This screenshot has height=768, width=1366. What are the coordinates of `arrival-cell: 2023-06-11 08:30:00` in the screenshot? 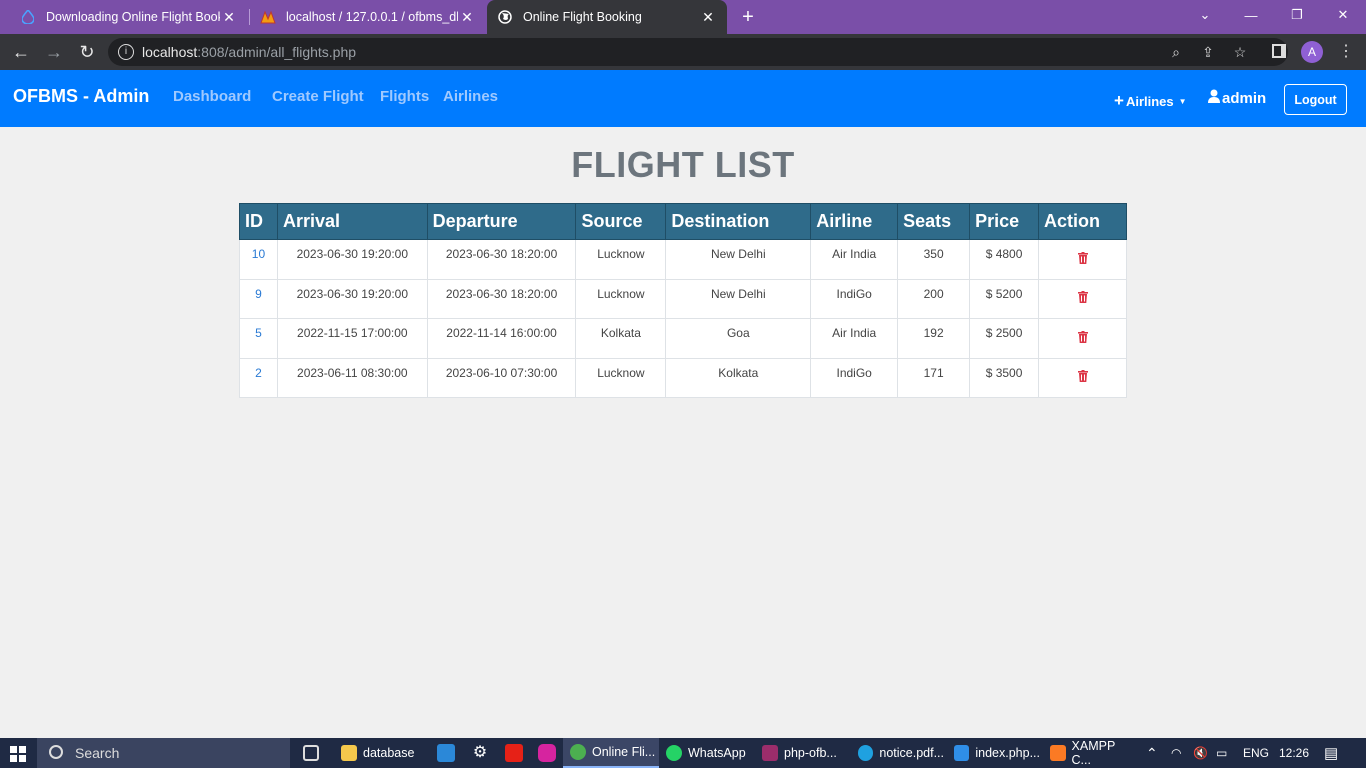 It's located at (352, 377).